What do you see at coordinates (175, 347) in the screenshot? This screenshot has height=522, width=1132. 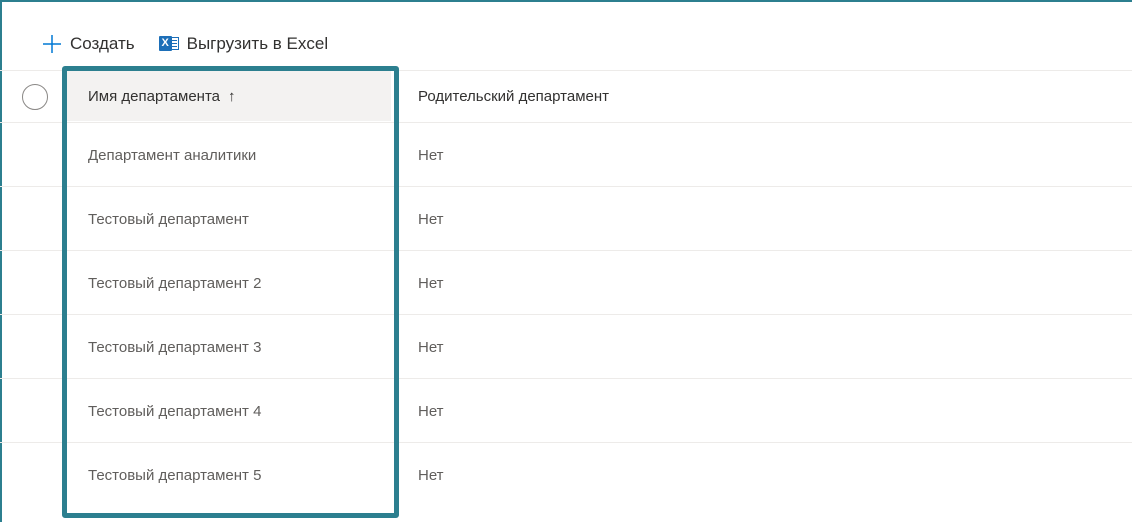 I see `cell-department-name: Тестовый департамент 3` at bounding box center [175, 347].